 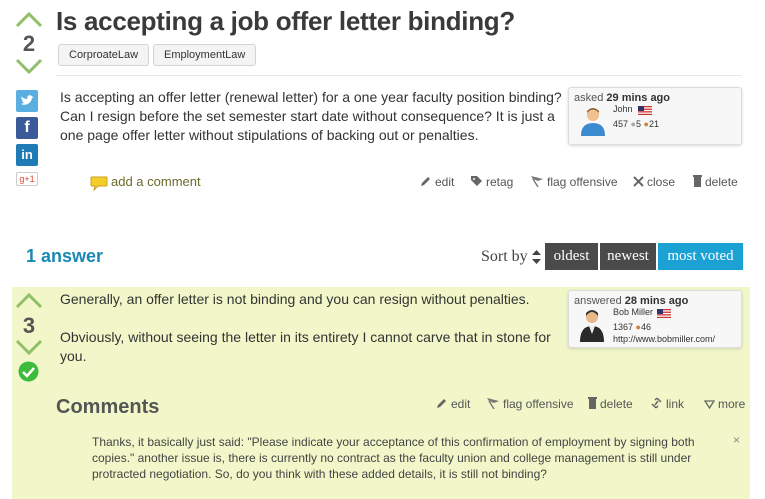 I want to click on question-vote-count: 2, so click(x=29, y=43).